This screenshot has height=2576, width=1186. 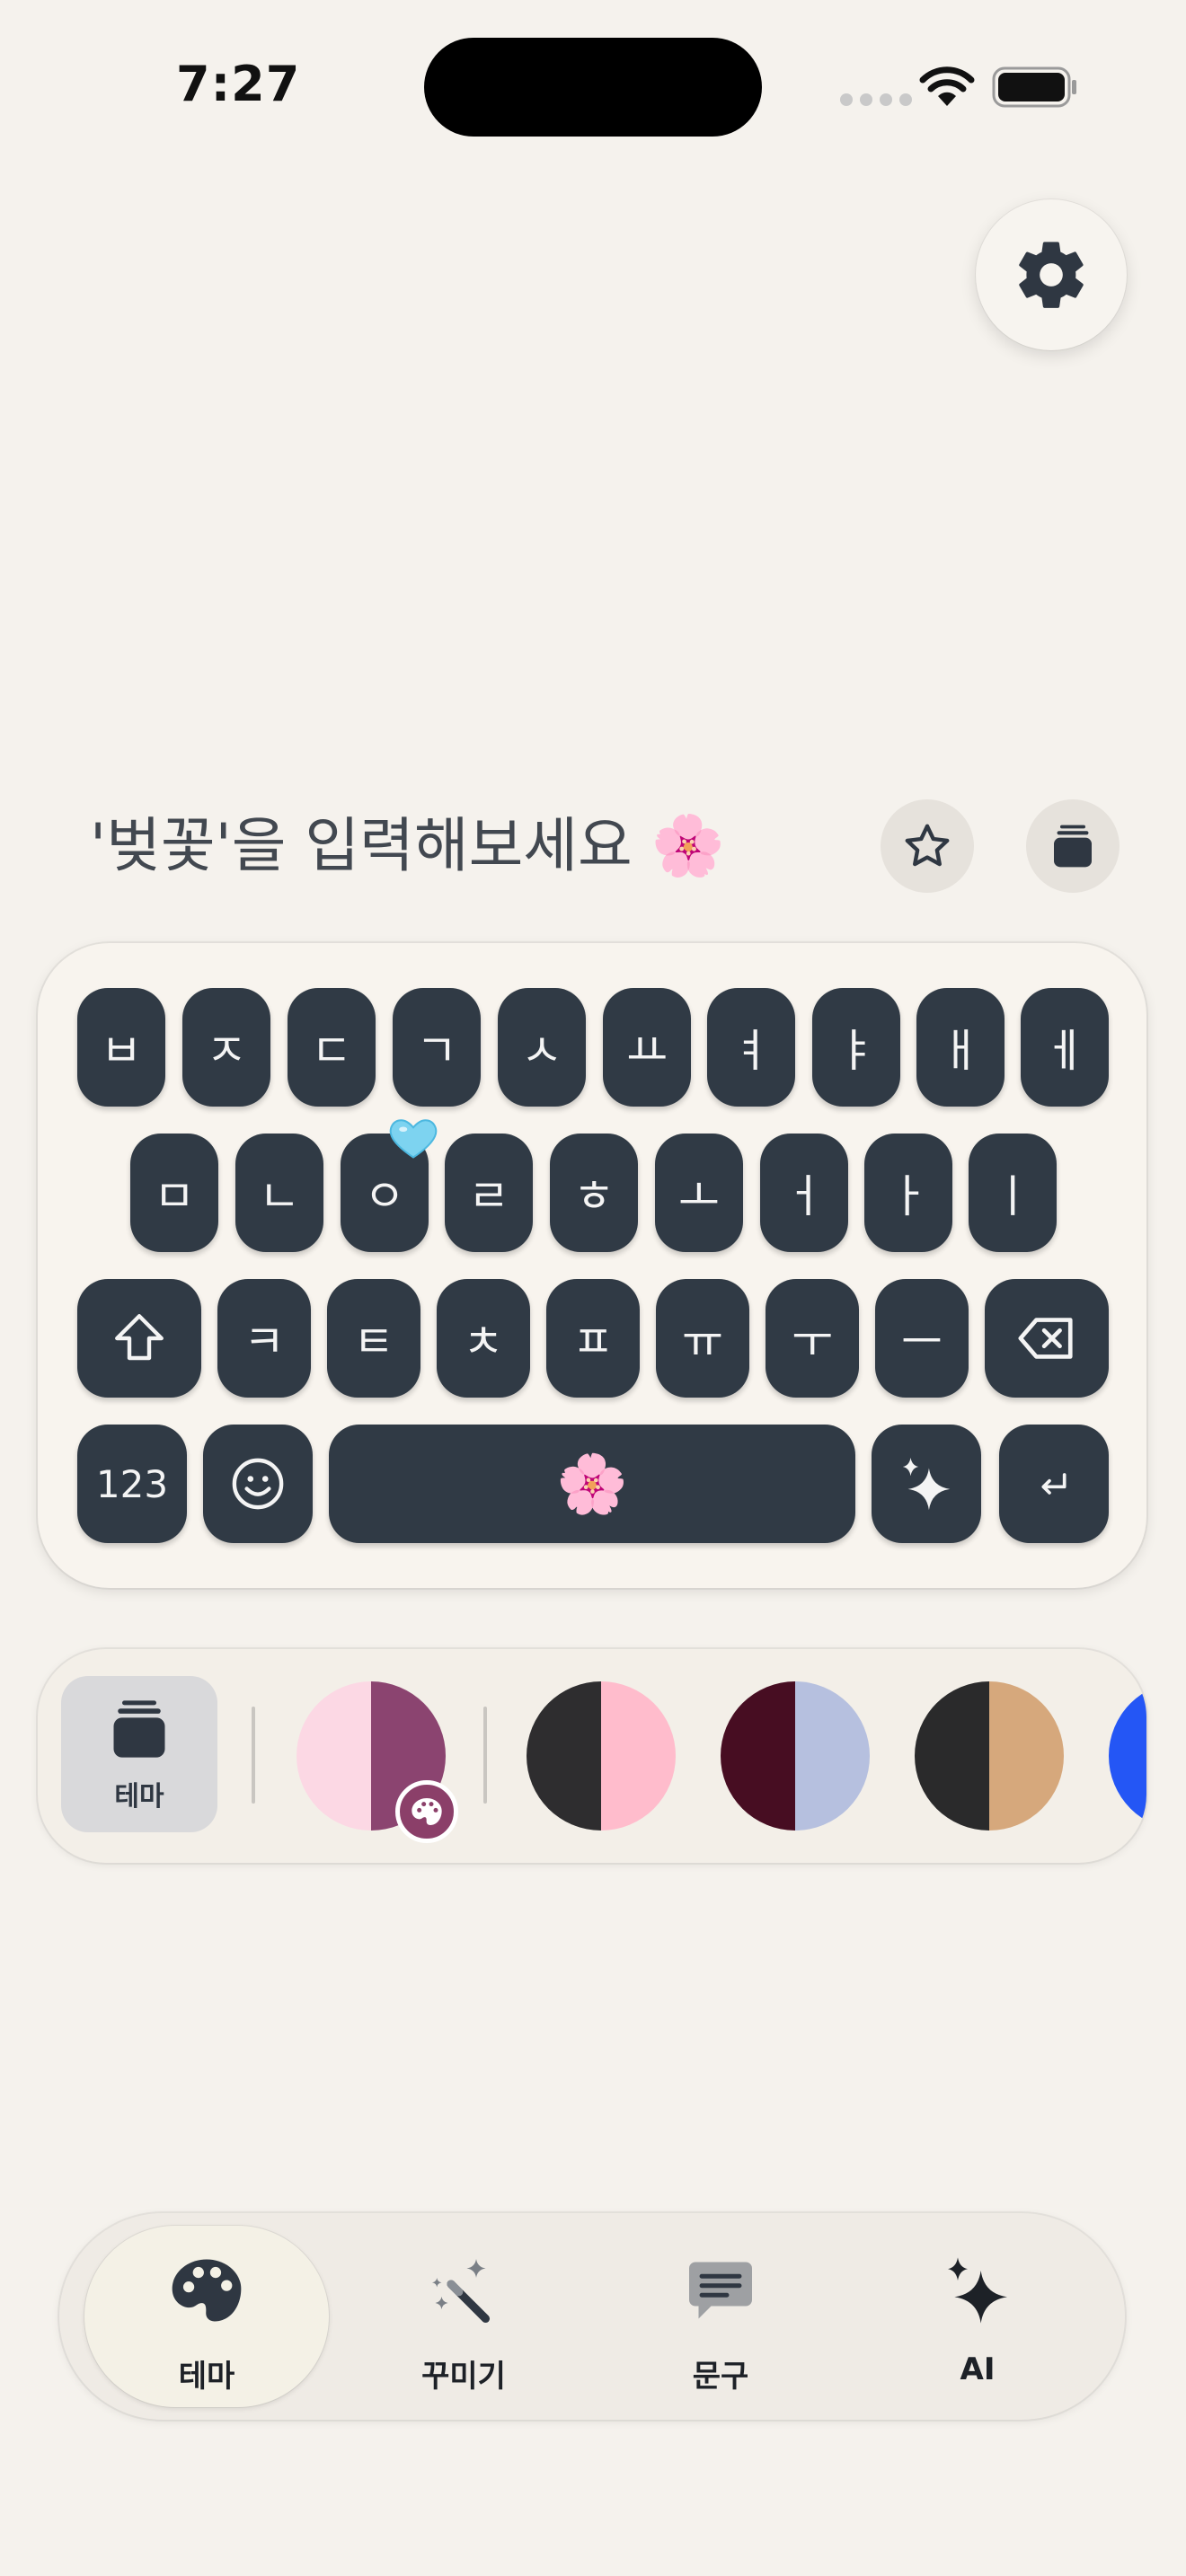 What do you see at coordinates (978, 2369) in the screenshot?
I see `nav-label: AI` at bounding box center [978, 2369].